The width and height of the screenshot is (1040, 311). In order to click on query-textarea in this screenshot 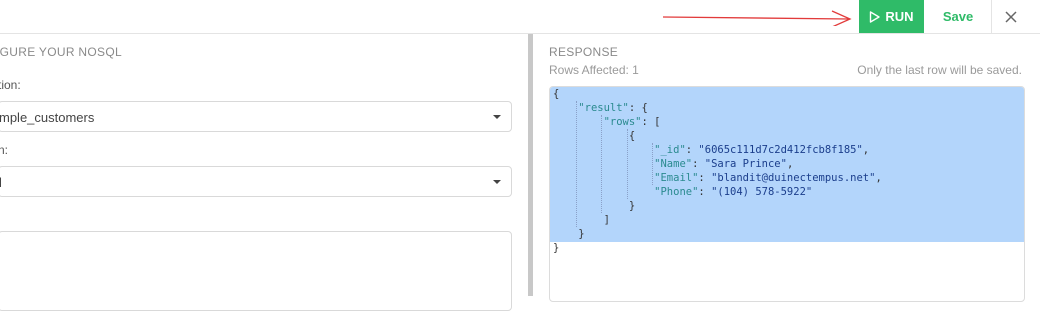, I will do `click(256, 271)`.